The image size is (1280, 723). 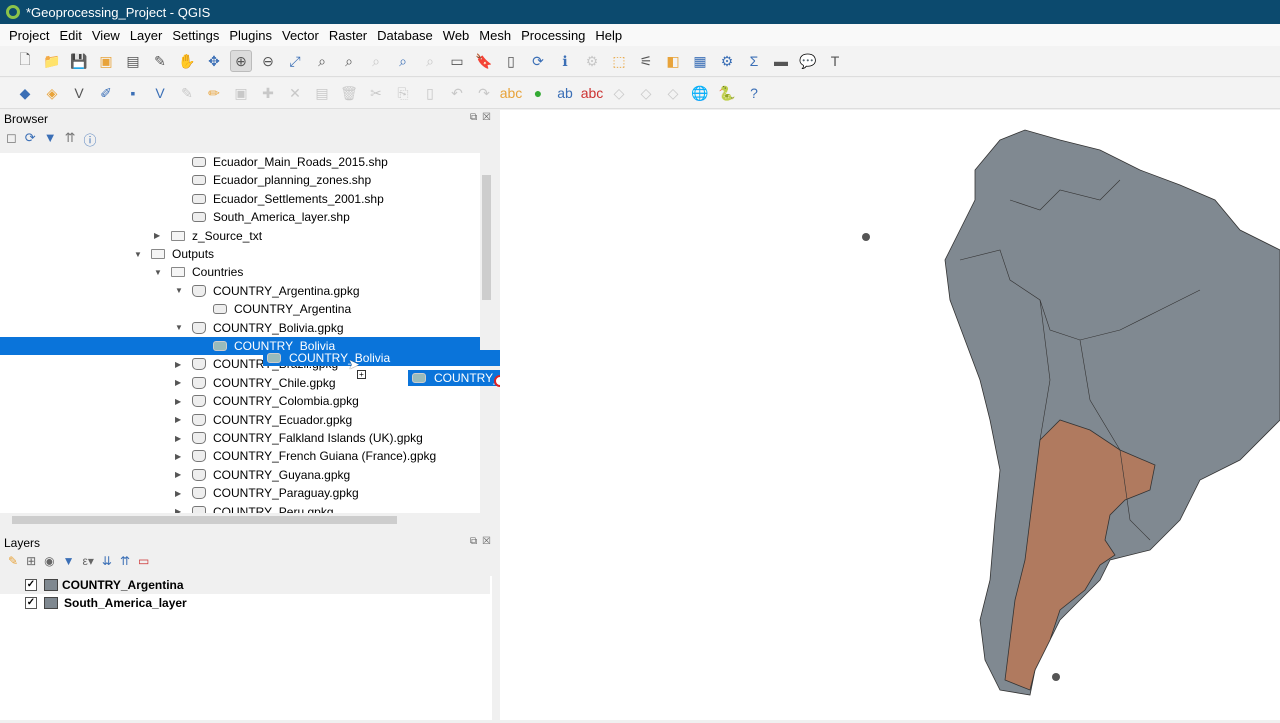 What do you see at coordinates (781, 61) in the screenshot?
I see `measure-icon: ▬` at bounding box center [781, 61].